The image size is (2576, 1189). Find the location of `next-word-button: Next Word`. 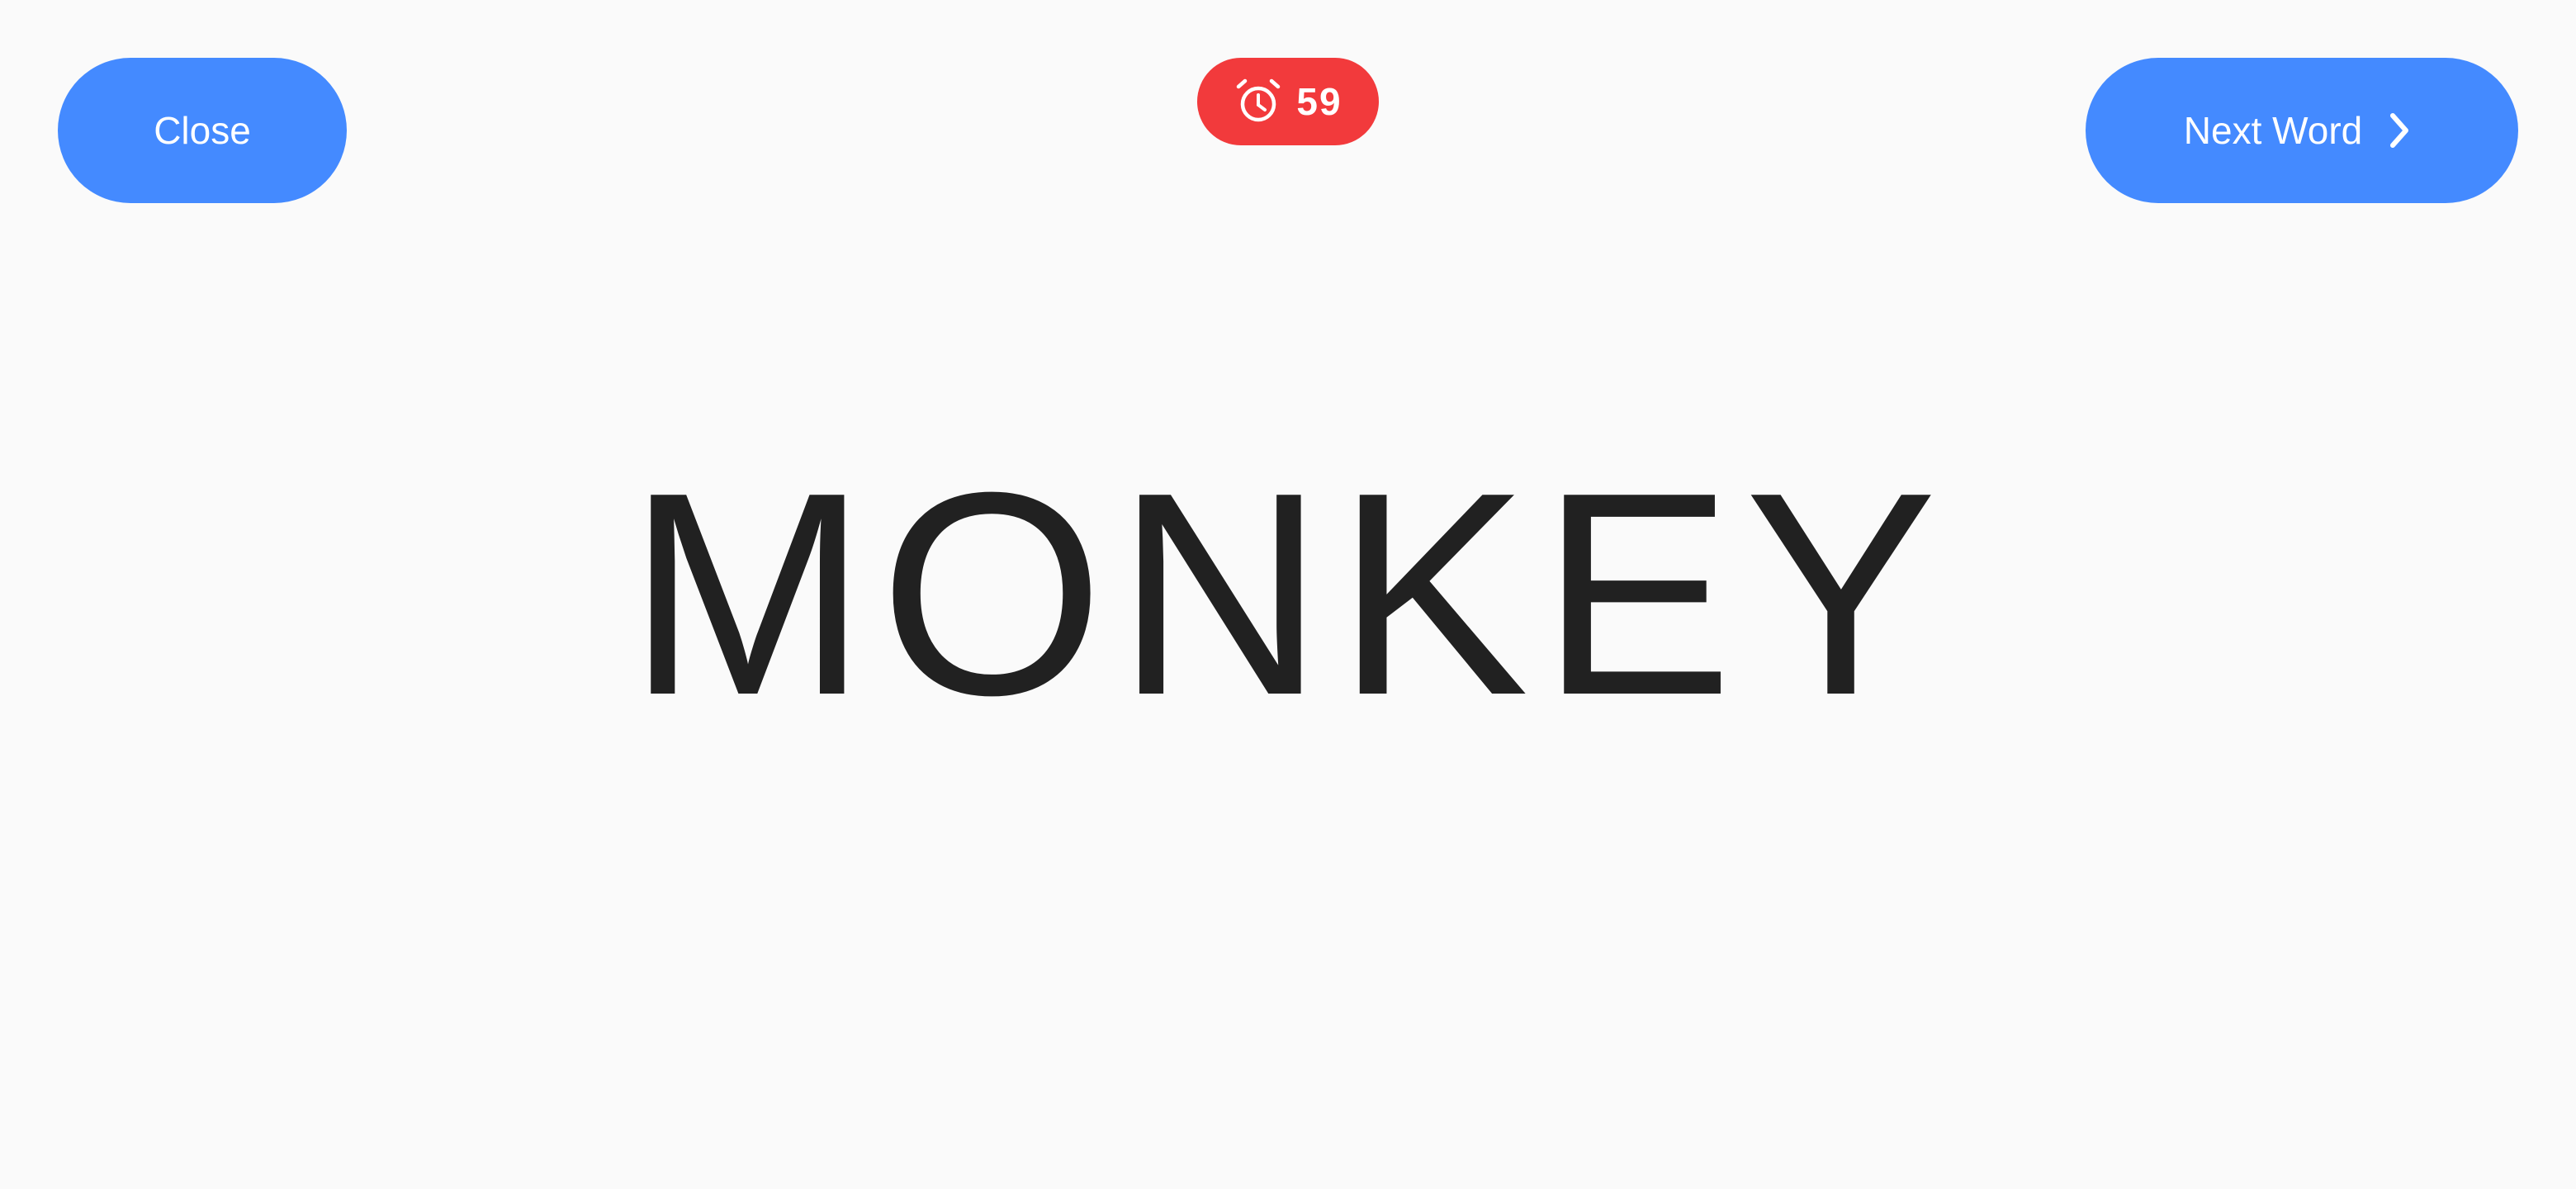

next-word-button: Next Word is located at coordinates (2302, 130).